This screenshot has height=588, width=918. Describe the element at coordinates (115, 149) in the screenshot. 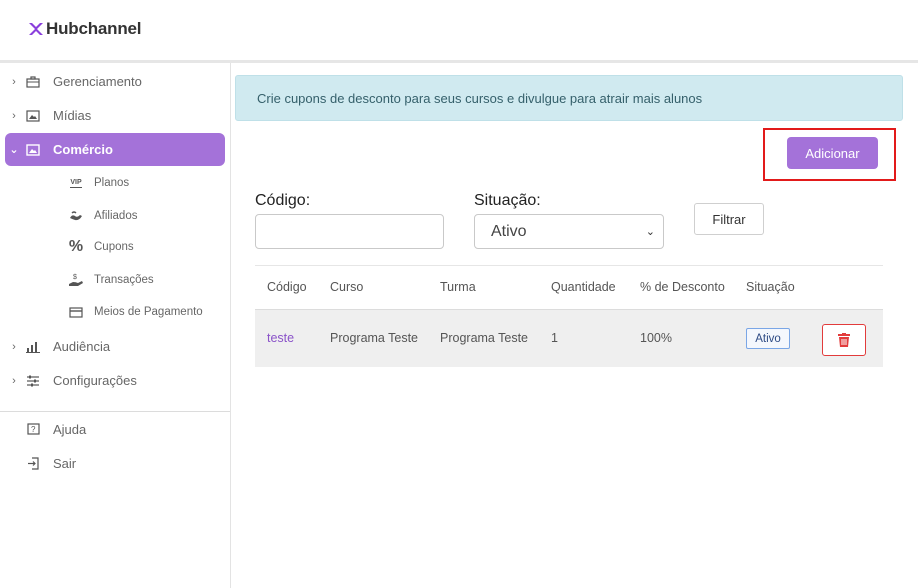

I see `sidebar-item-comercio: ⌄ Comércio` at that location.